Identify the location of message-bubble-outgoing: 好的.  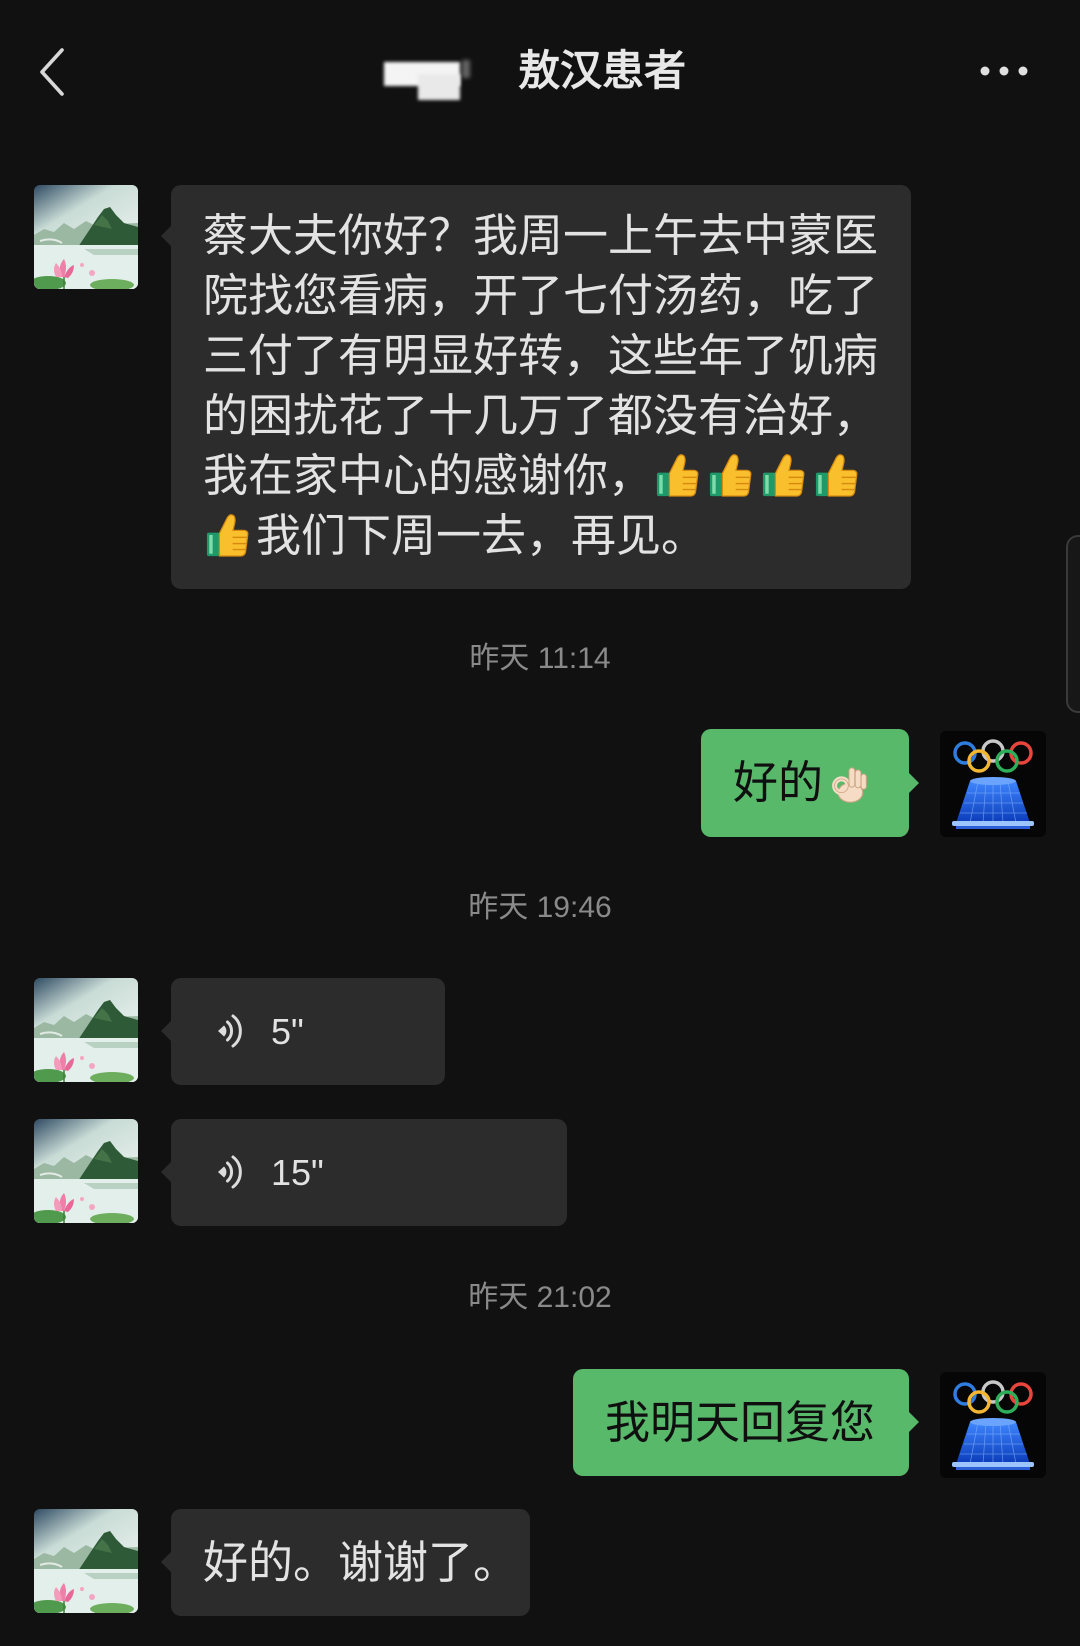
(810, 783).